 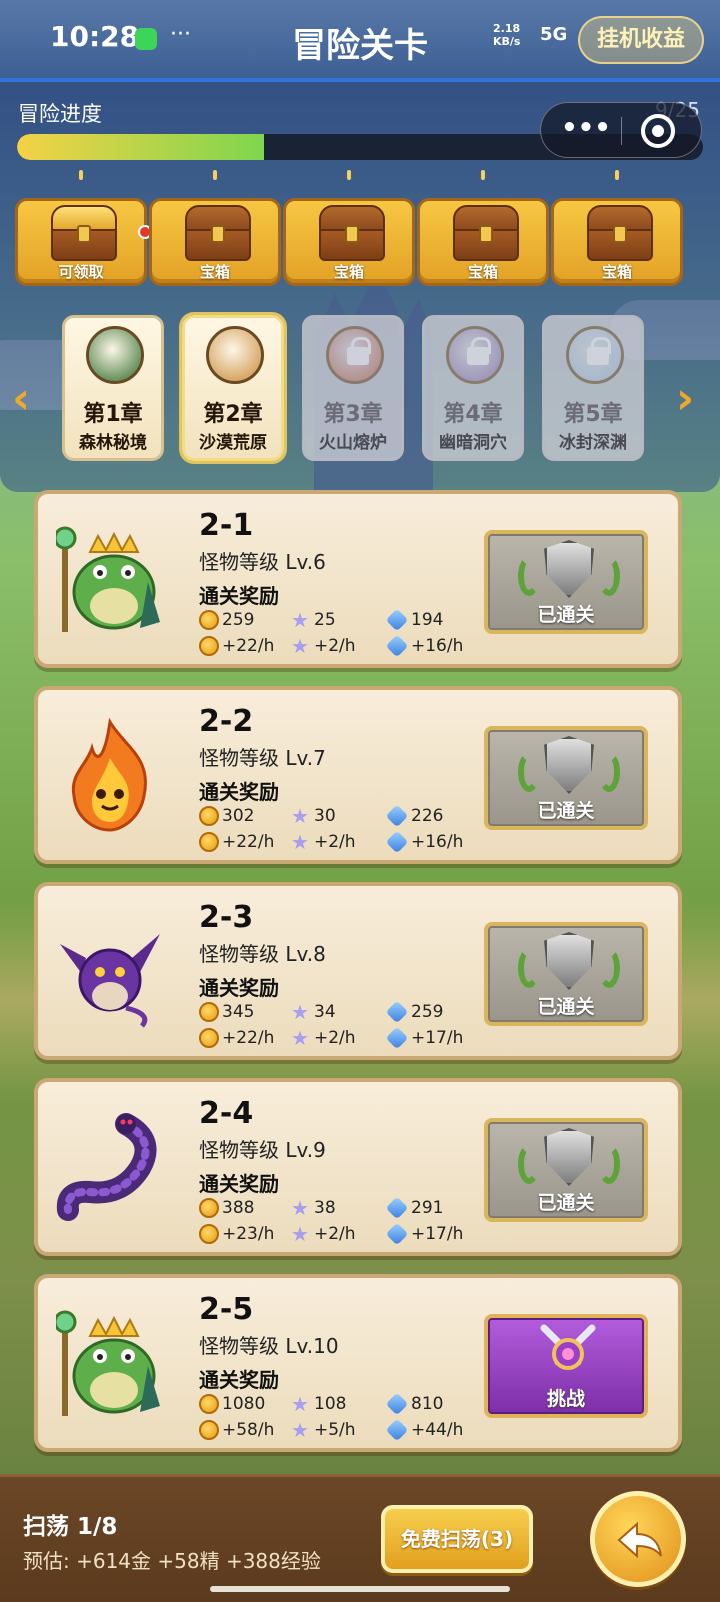 I want to click on reward-row: 388 ★ 38 291, so click(x=349, y=1208).